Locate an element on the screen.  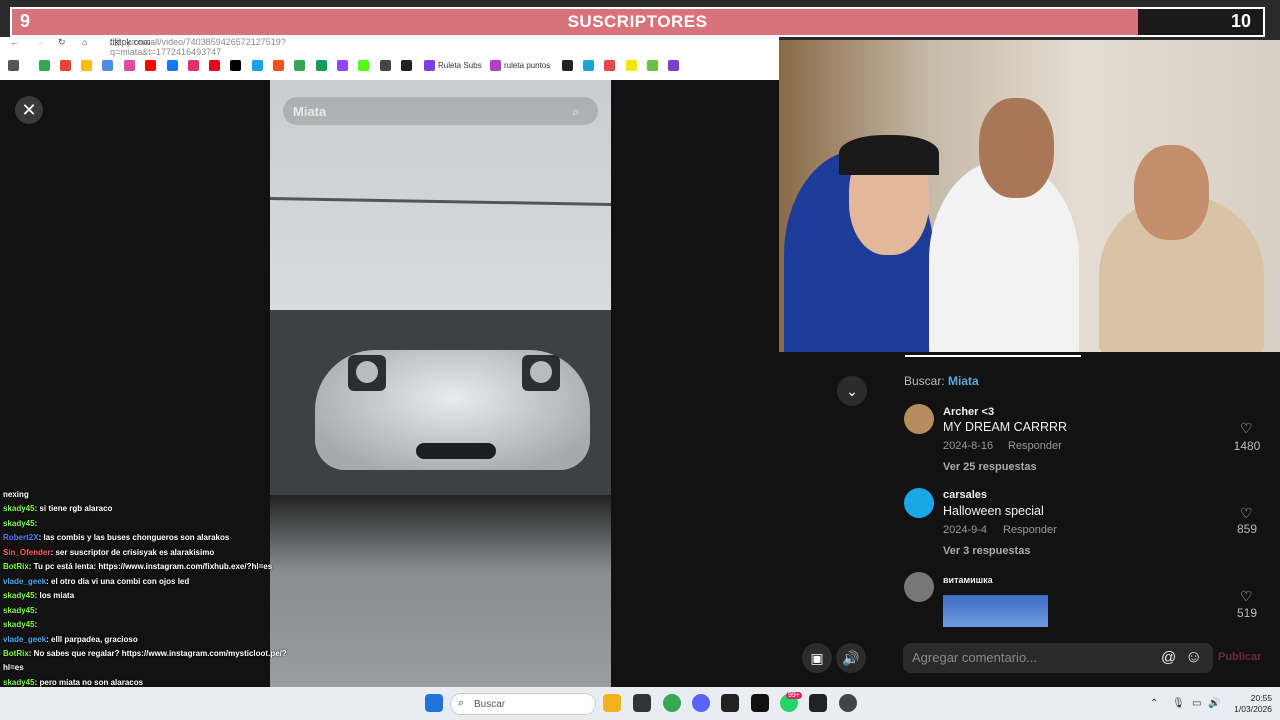
maps-icon is located at coordinates (321, 65).